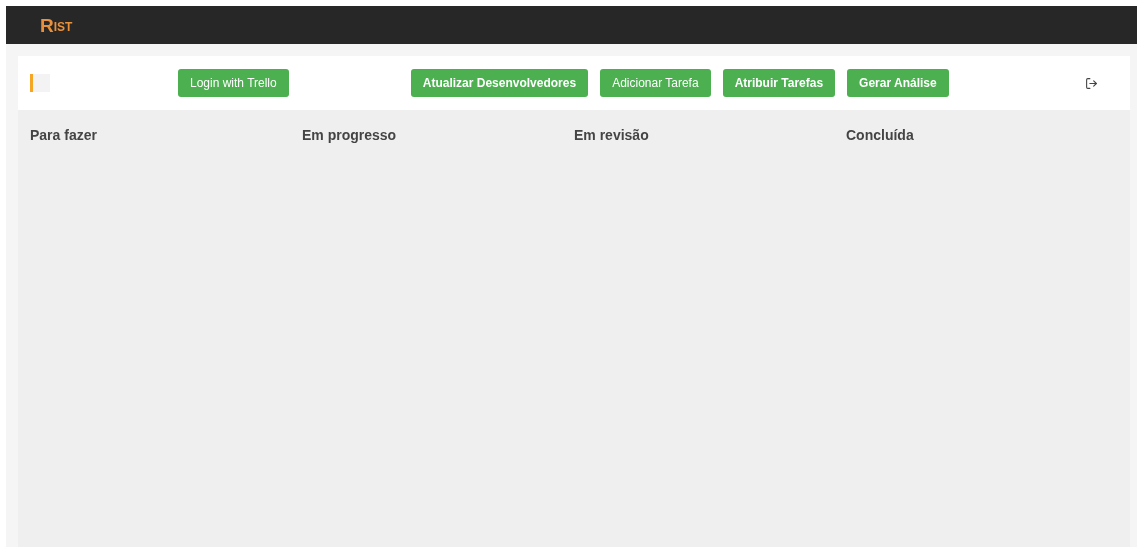 Image resolution: width=1137 pixels, height=547 pixels. Describe the element at coordinates (40, 83) in the screenshot. I see `status-indicator` at that location.